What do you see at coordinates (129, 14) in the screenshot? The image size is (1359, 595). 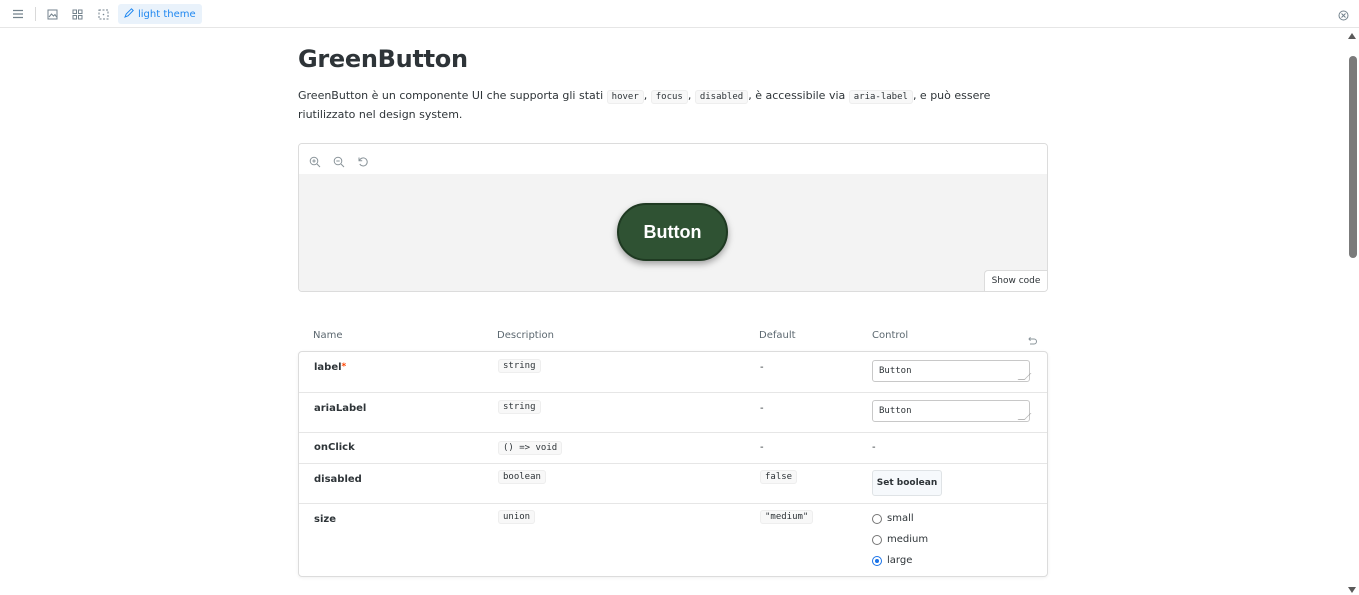 I see `brush-icon` at bounding box center [129, 14].